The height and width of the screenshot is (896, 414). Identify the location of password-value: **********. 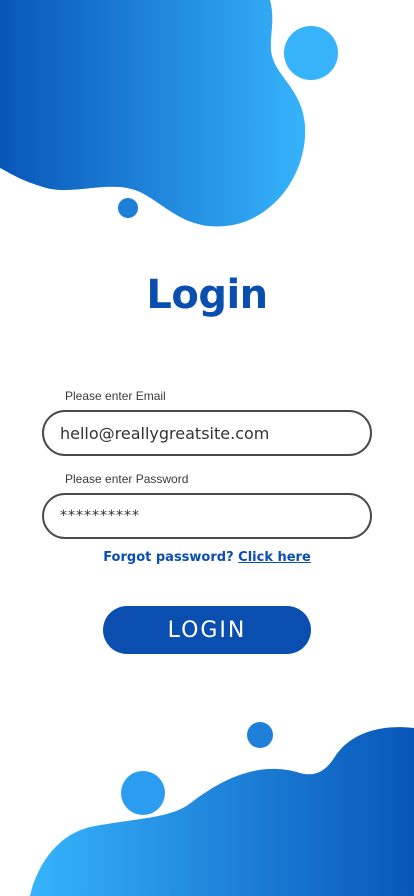
(100, 516).